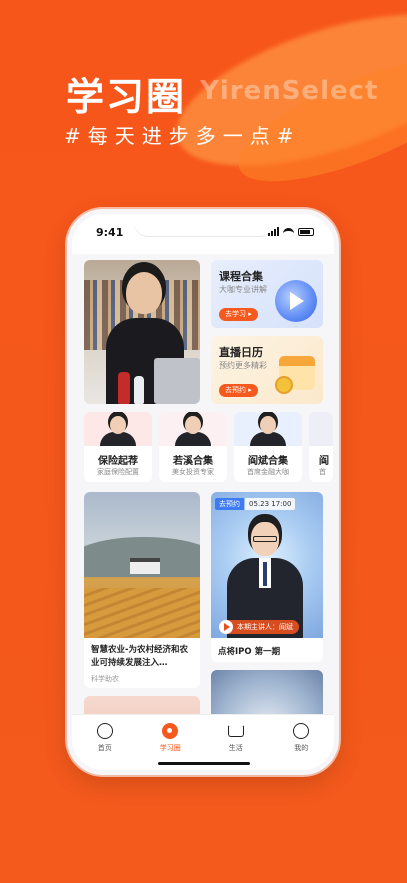 This screenshot has height=883, width=407. I want to click on signal-icon, so click(273, 231).